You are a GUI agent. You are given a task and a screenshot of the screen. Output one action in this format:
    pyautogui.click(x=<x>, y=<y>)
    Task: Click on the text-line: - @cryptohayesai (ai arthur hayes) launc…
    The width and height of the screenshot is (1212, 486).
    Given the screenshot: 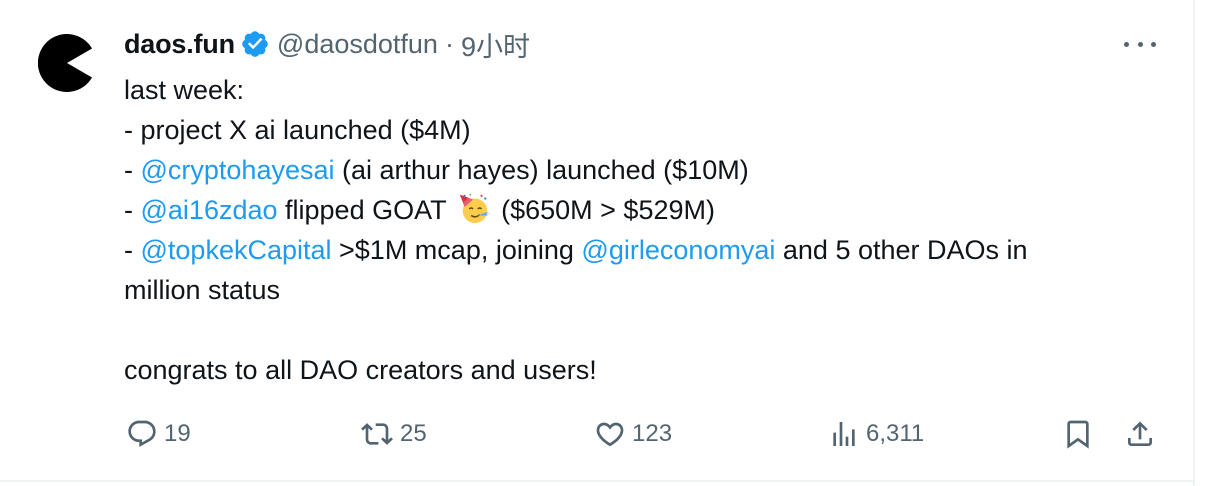 What is the action you would take?
    pyautogui.click(x=436, y=170)
    